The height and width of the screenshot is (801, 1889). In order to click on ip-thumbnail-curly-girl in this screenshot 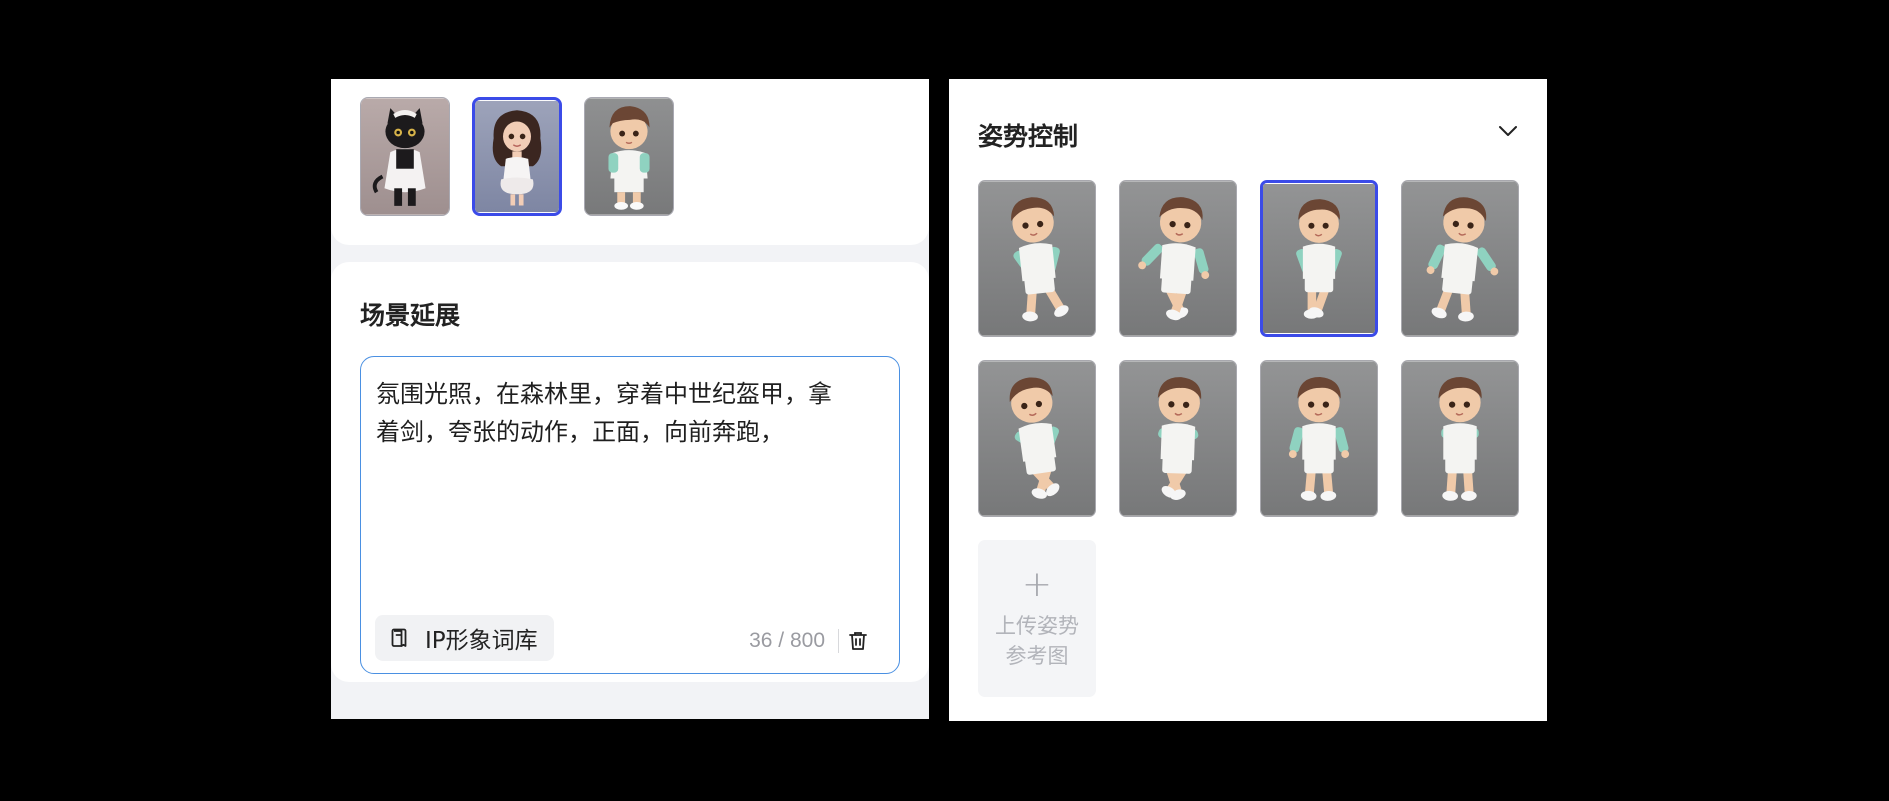, I will do `click(517, 156)`.